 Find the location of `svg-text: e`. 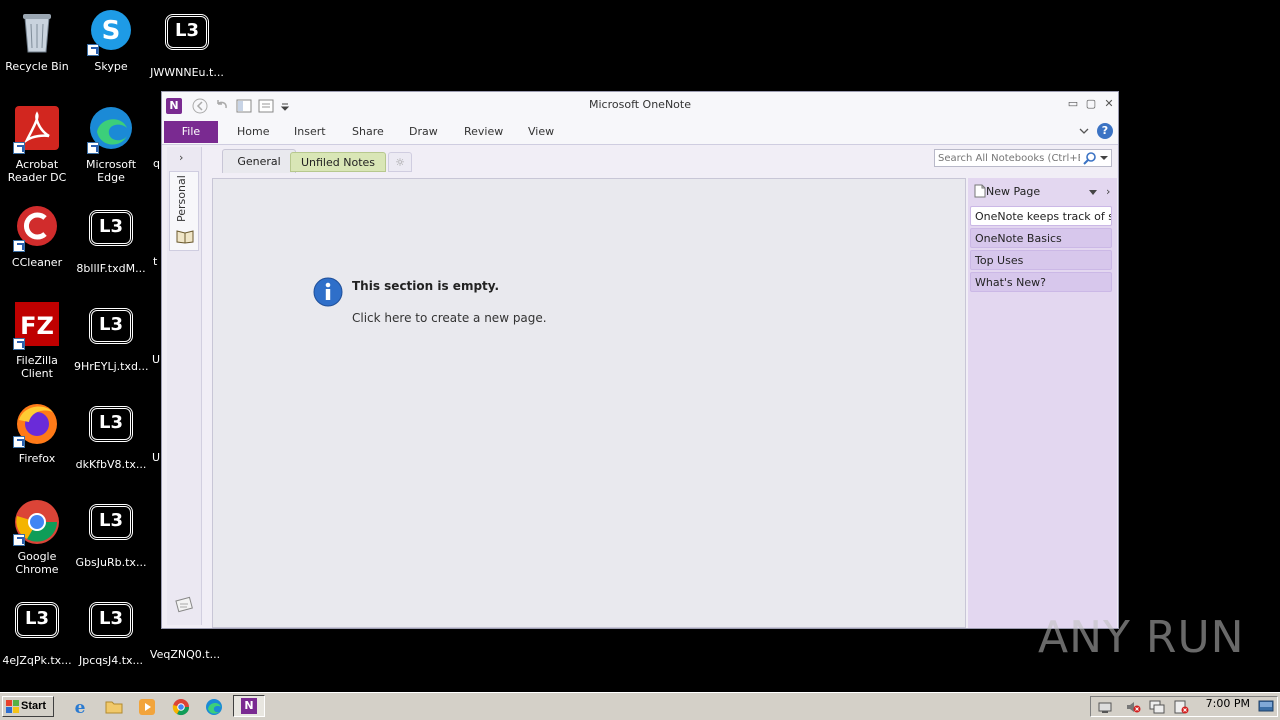

svg-text: e is located at coordinates (80, 707).